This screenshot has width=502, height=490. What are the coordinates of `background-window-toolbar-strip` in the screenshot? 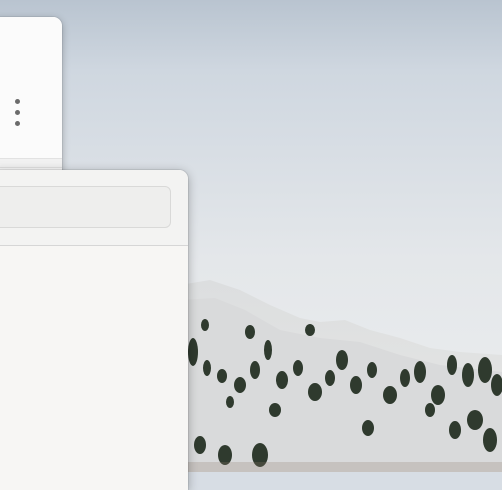 It's located at (31, 163).